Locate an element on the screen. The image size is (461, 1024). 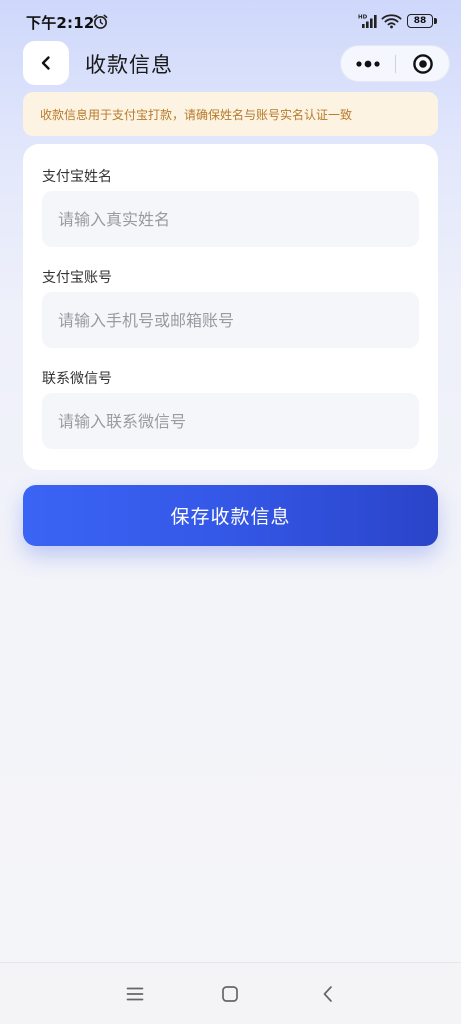
system-nav-bar is located at coordinates (230, 993).